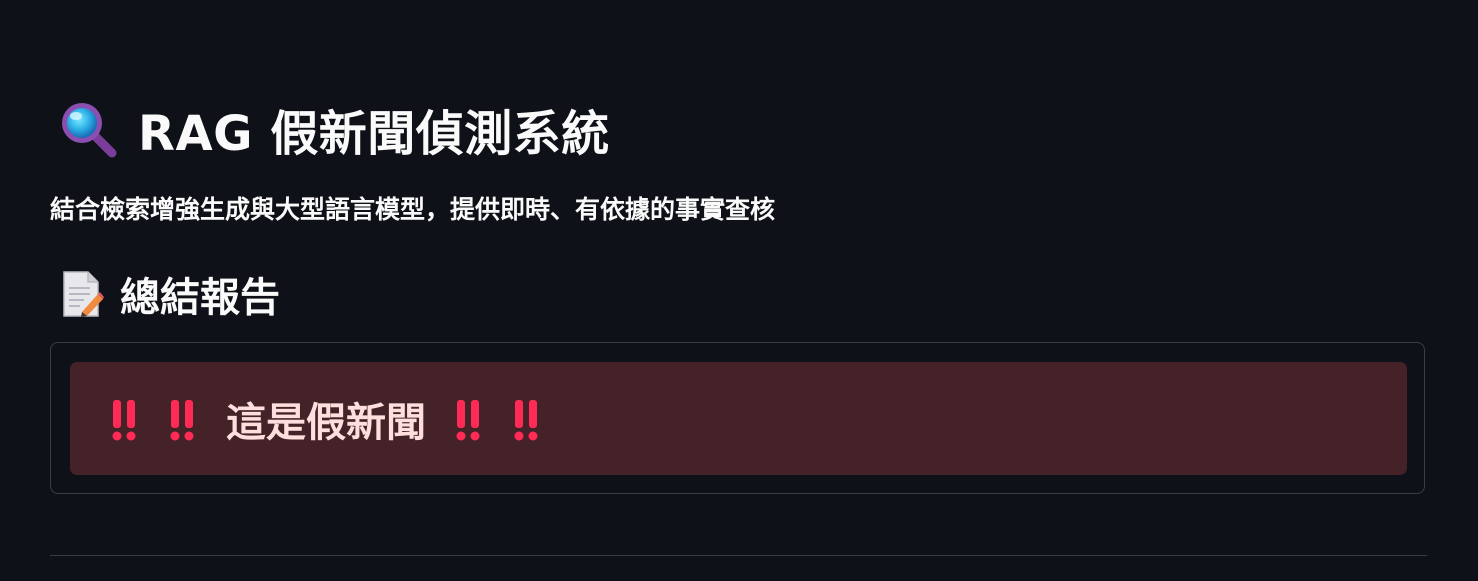 This screenshot has height=581, width=1478. What do you see at coordinates (326, 422) in the screenshot?
I see `verdict-text: 這是假新聞` at bounding box center [326, 422].